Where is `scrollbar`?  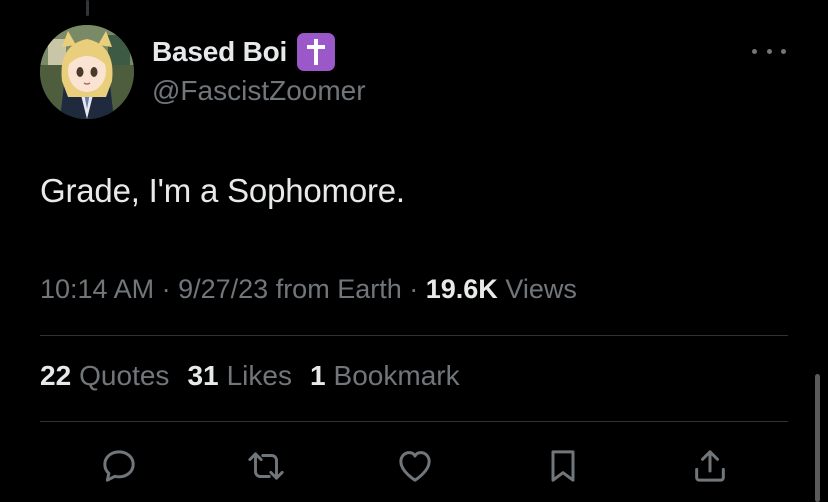
scrollbar is located at coordinates (817, 438).